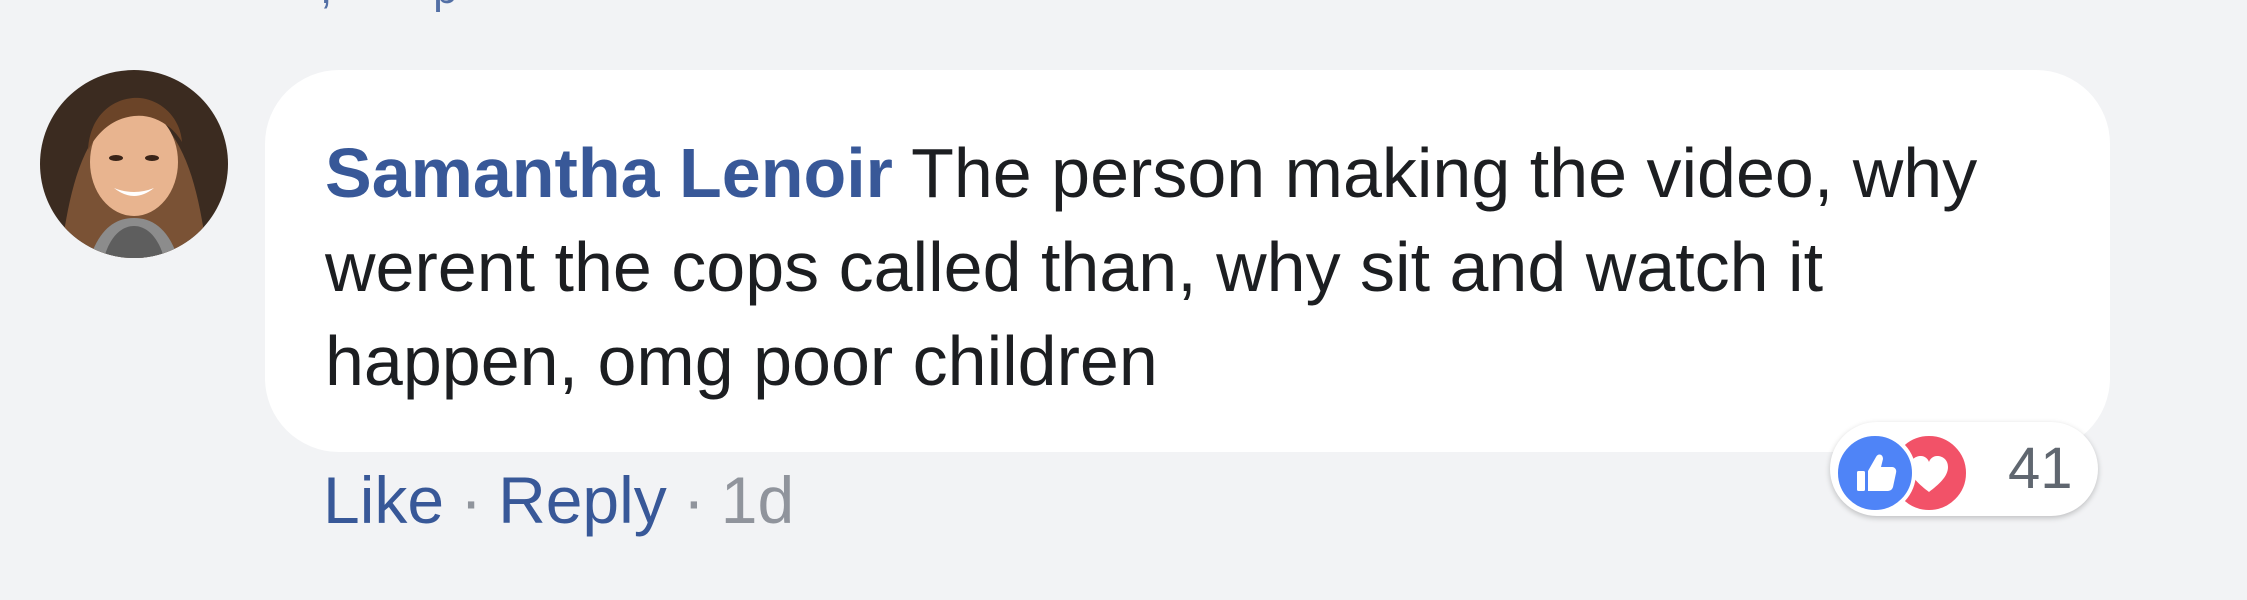  Describe the element at coordinates (609, 173) in the screenshot. I see `comment-author: Samantha Lenoir` at that location.